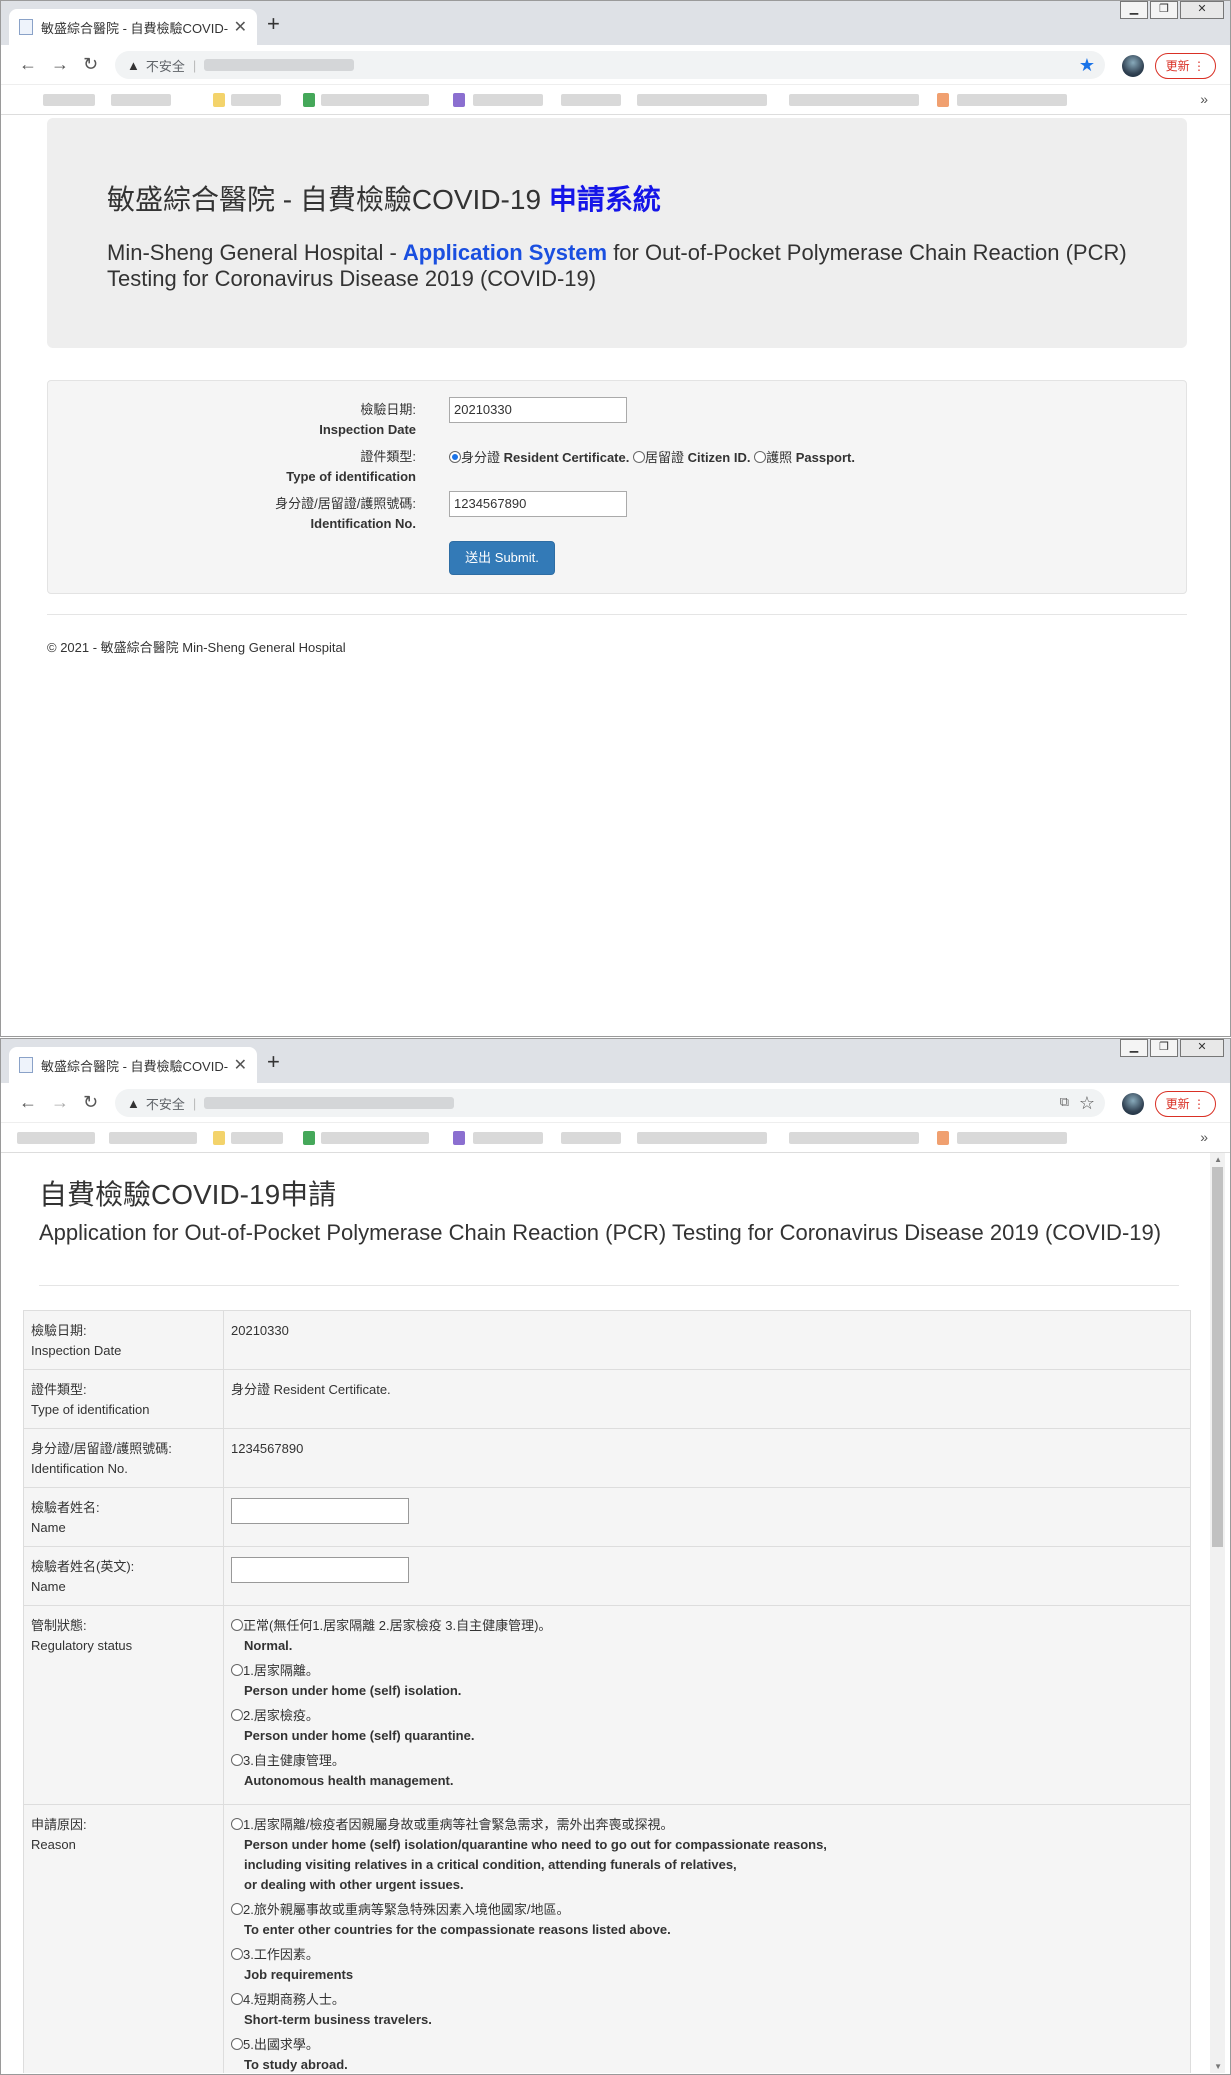 This screenshot has width=1231, height=2075. Describe the element at coordinates (123, 1399) in the screenshot. I see `row-label: 證件類型: Type of identification` at that location.